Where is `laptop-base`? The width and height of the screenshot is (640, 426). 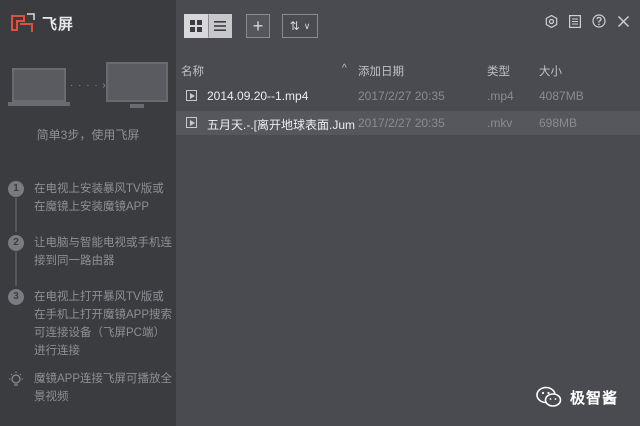 laptop-base is located at coordinates (39, 104).